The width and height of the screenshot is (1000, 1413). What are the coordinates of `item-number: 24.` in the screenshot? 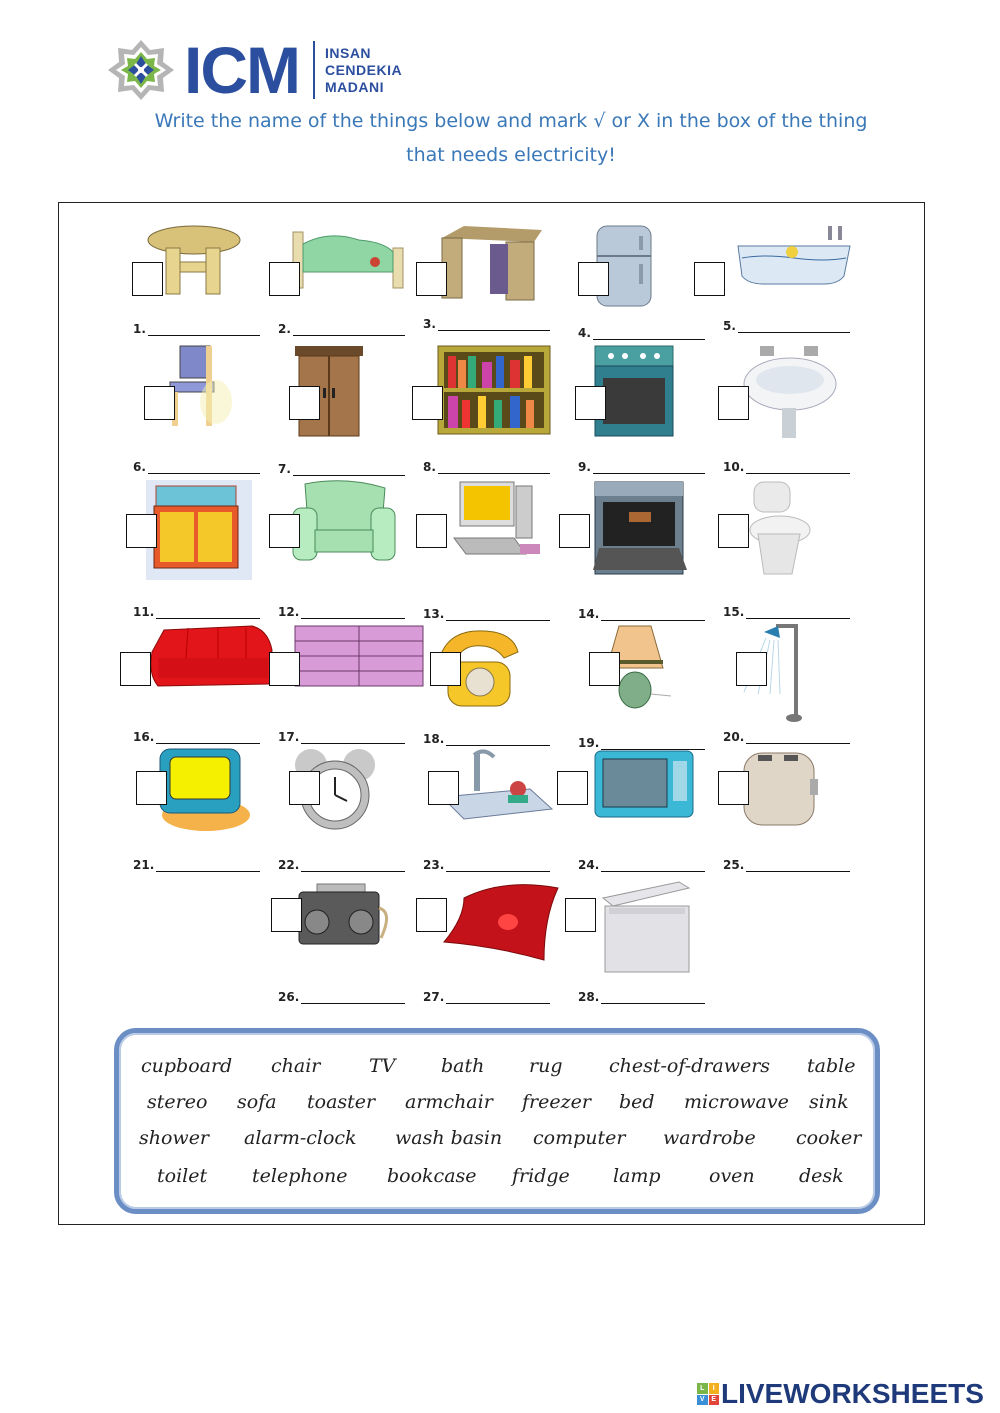 It's located at (589, 865).